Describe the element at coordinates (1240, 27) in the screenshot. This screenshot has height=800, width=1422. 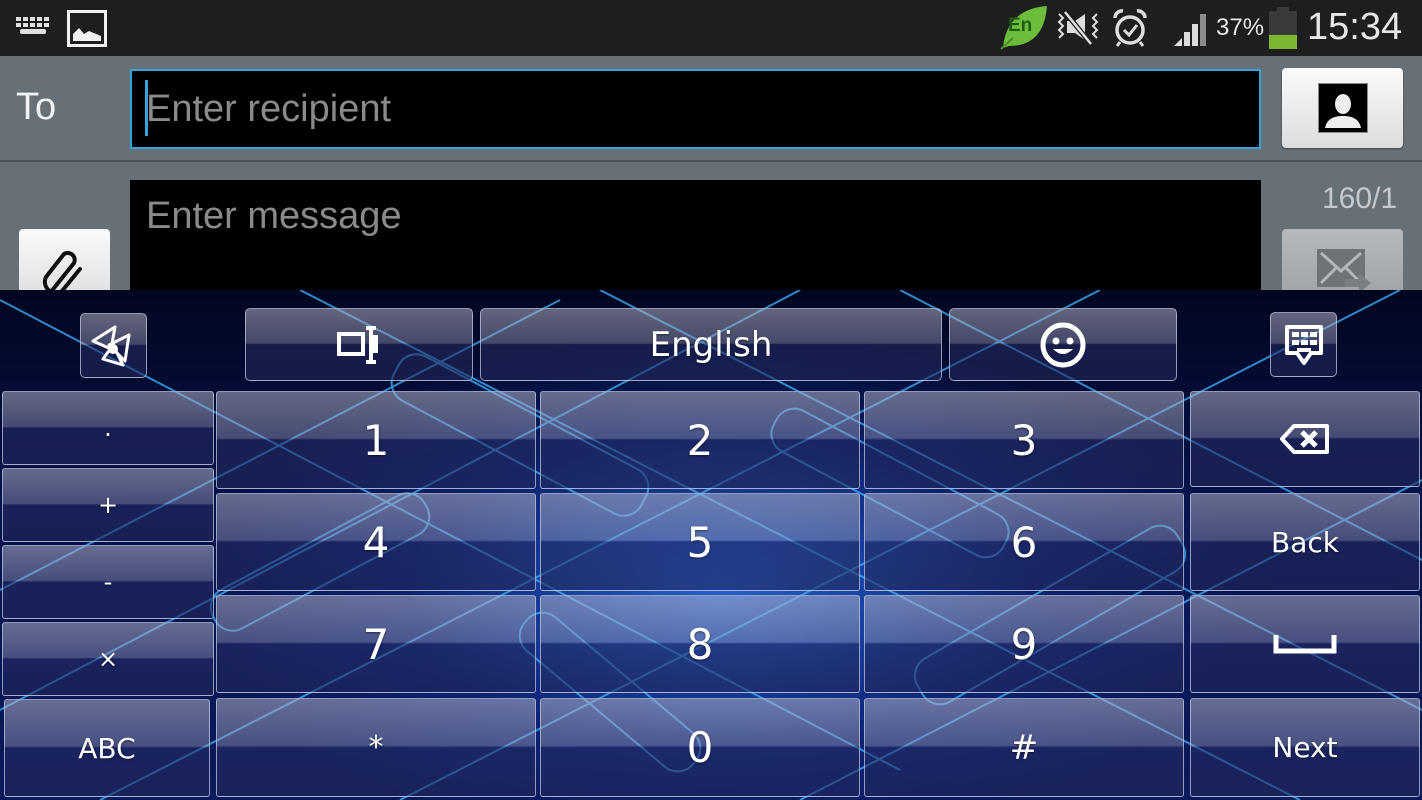
I see `battery-percent: 37%` at that location.